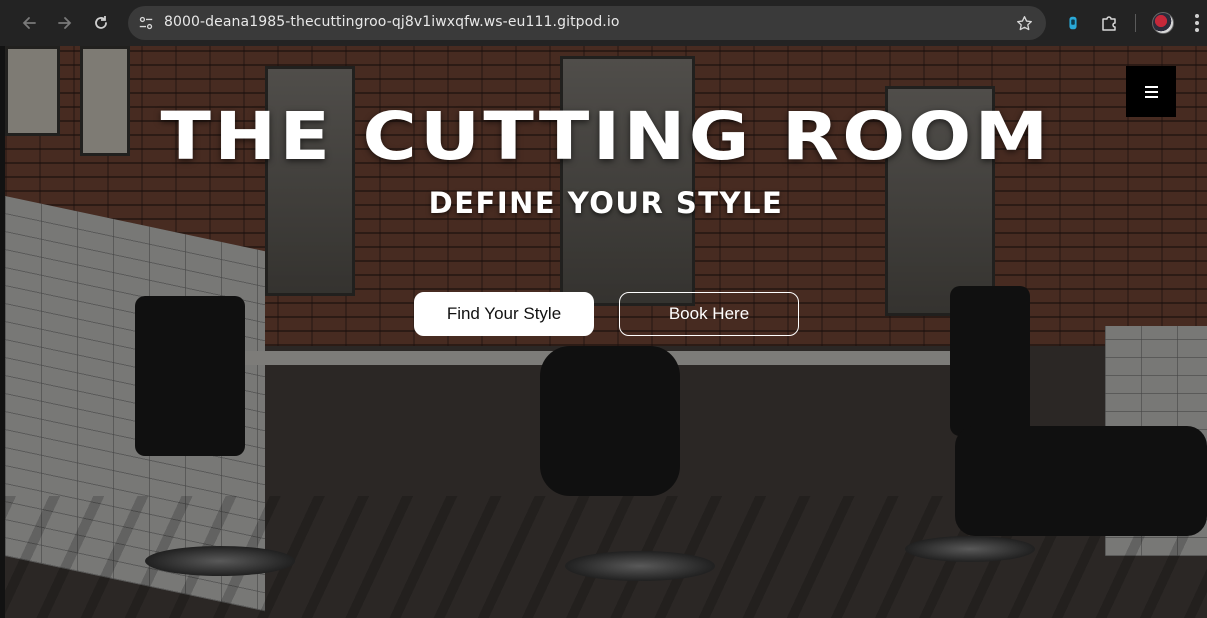 Image resolution: width=1207 pixels, height=618 pixels. What do you see at coordinates (606, 203) in the screenshot?
I see `hero-subtitle: DEFINE YOUR STYLE` at bounding box center [606, 203].